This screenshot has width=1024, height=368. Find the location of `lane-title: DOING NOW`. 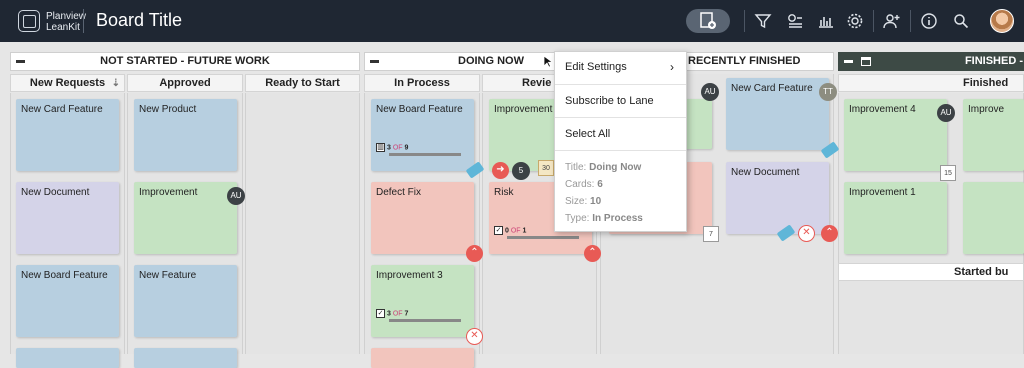

lane-title: DOING NOW is located at coordinates (491, 61).